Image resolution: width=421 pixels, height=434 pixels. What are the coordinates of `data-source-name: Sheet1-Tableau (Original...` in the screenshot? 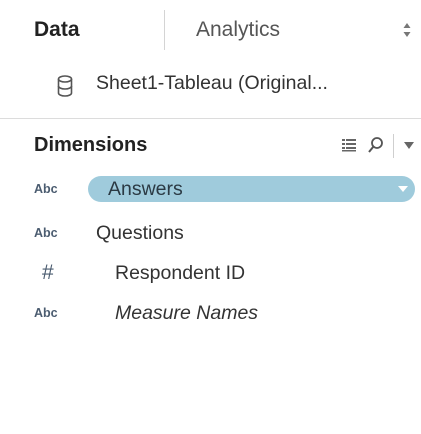 It's located at (212, 83).